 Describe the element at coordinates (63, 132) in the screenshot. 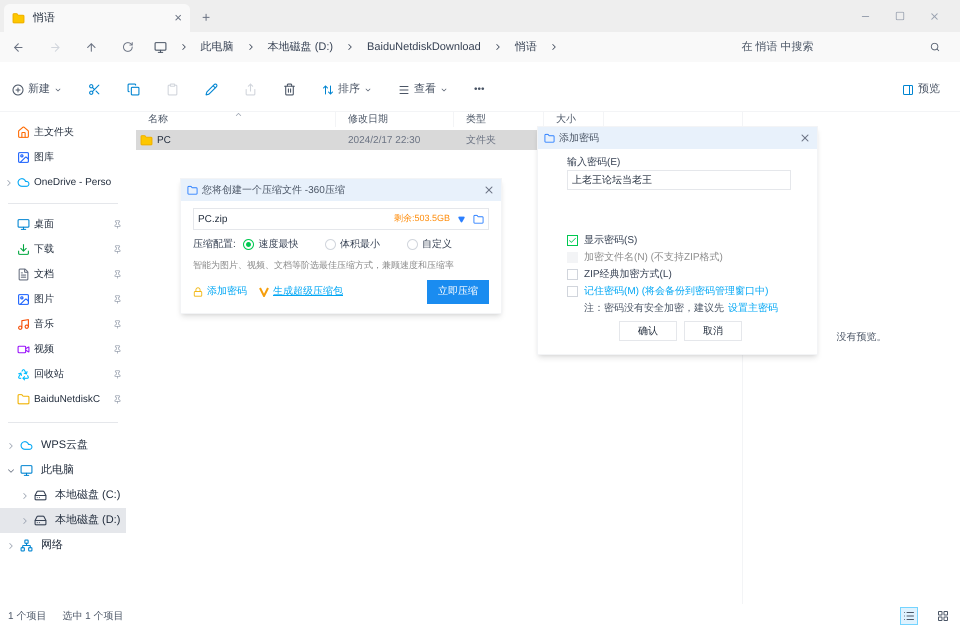

I see `sidebar-item: 主文件夹` at that location.